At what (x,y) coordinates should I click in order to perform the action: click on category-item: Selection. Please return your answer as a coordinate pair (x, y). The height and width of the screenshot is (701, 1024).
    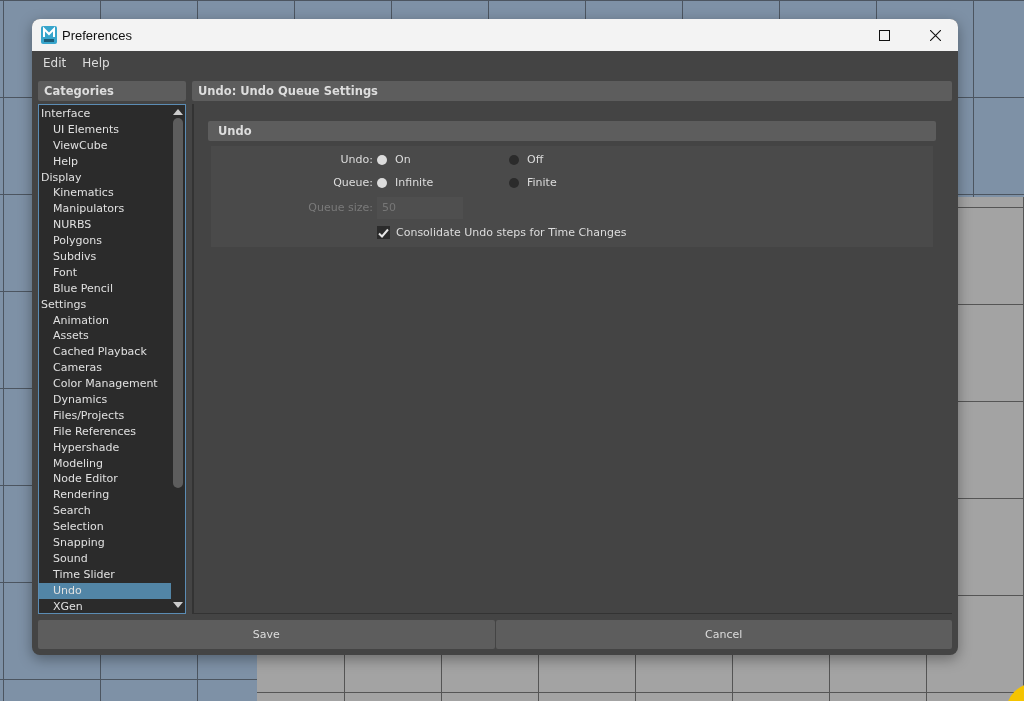
    Looking at the image, I should click on (105, 527).